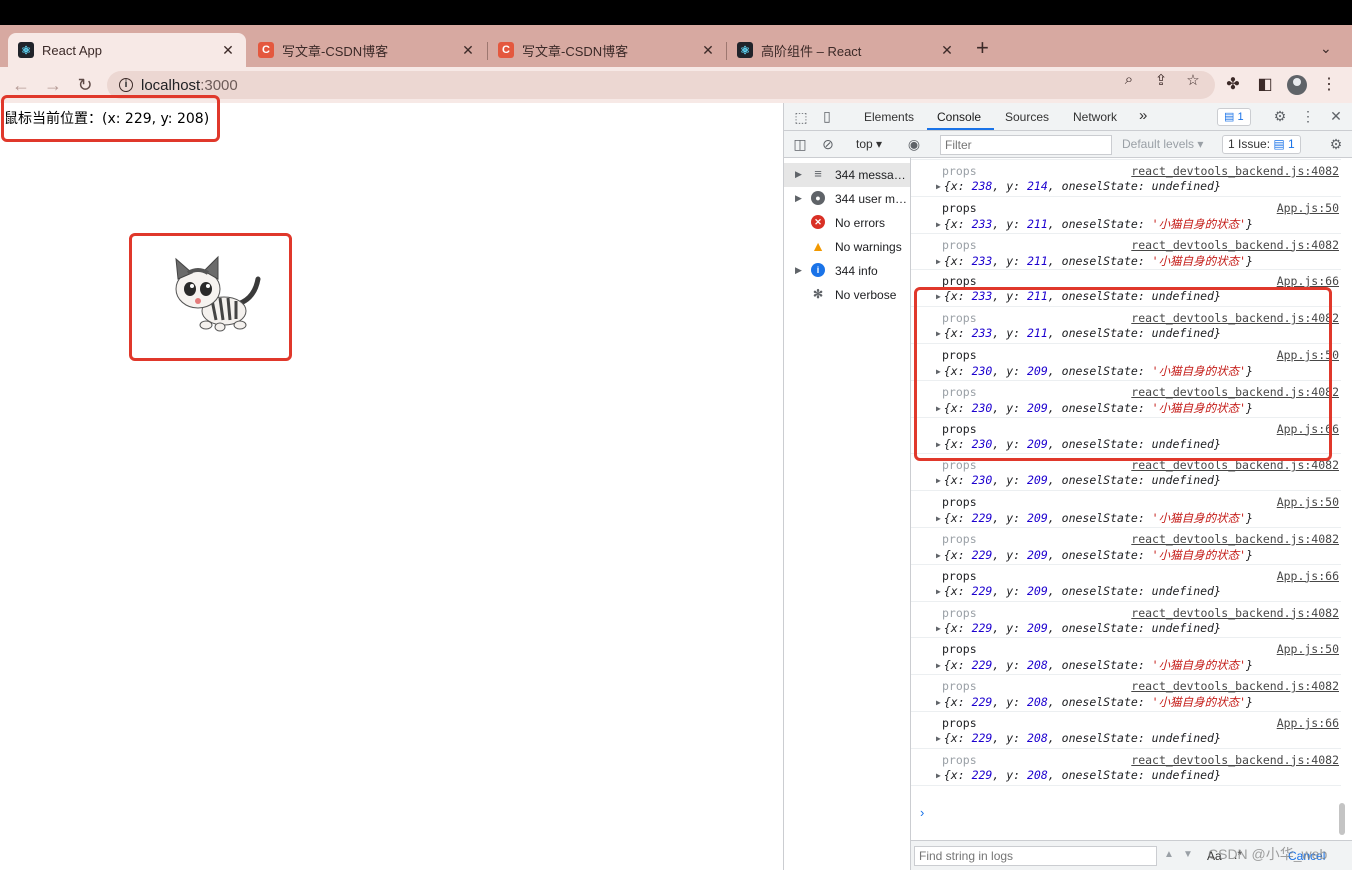  Describe the element at coordinates (367, 50) in the screenshot. I see `tab-csdn-1: C 写文章-CSDN博客 ✕` at that location.